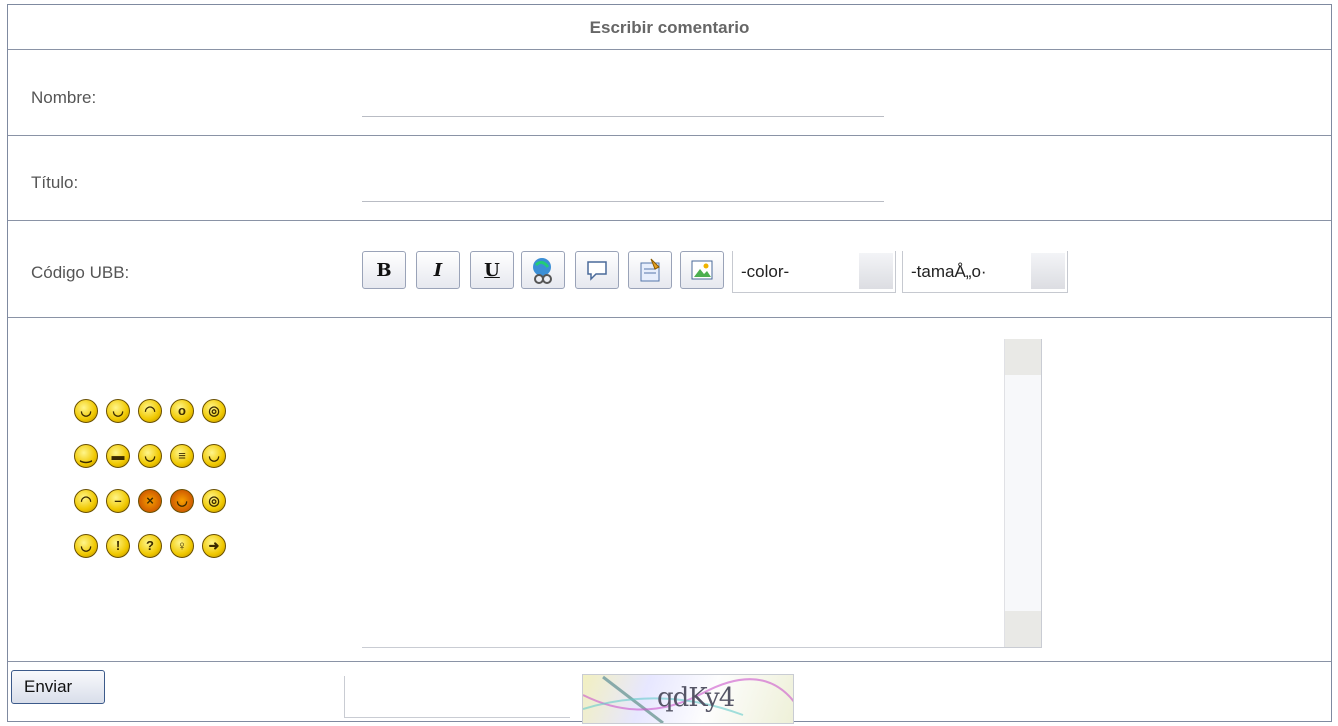  What do you see at coordinates (1022, 493) in the screenshot?
I see `scrollbar` at bounding box center [1022, 493].